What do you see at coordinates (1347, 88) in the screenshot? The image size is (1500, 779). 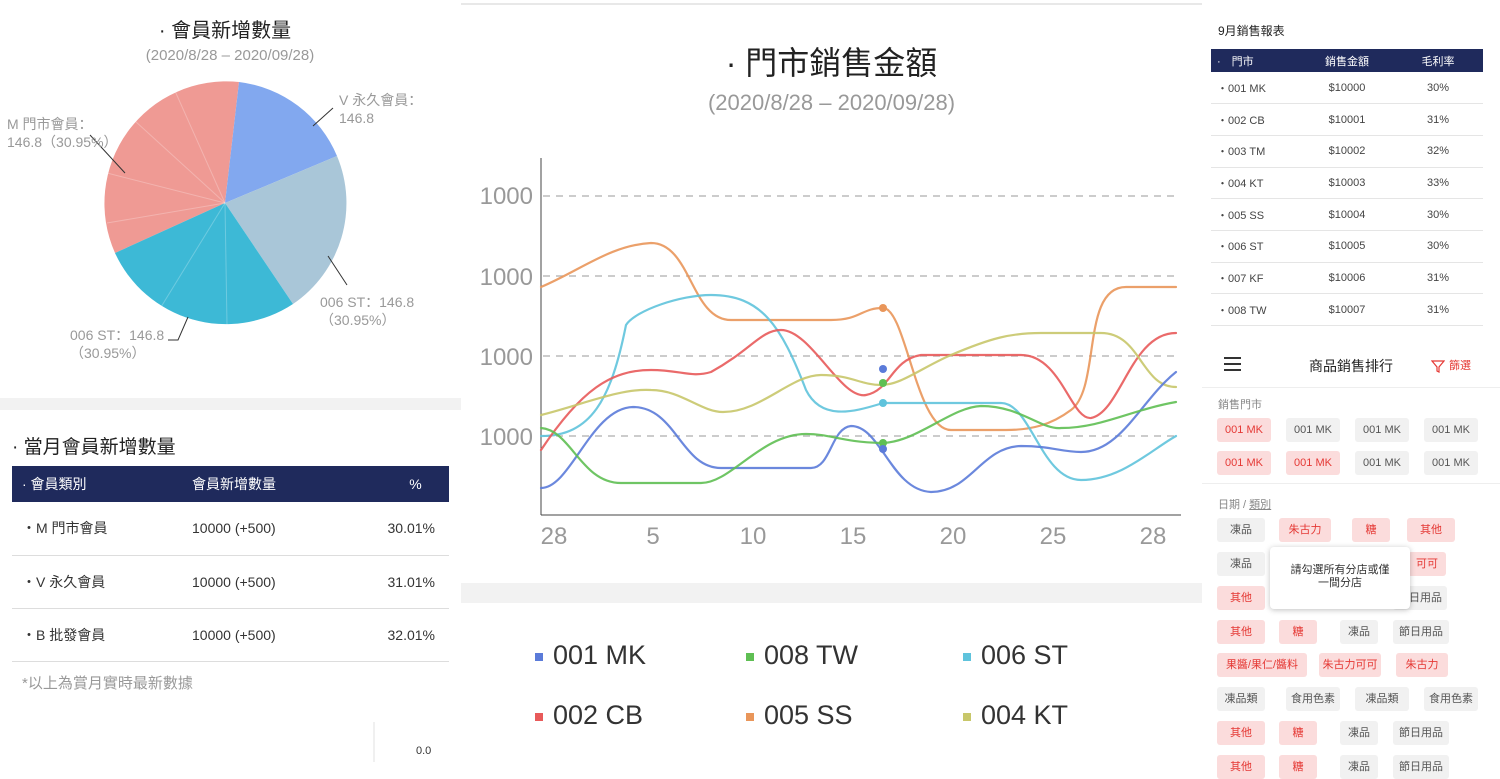 I see `table-row: ・001 MK $10000 30%` at bounding box center [1347, 88].